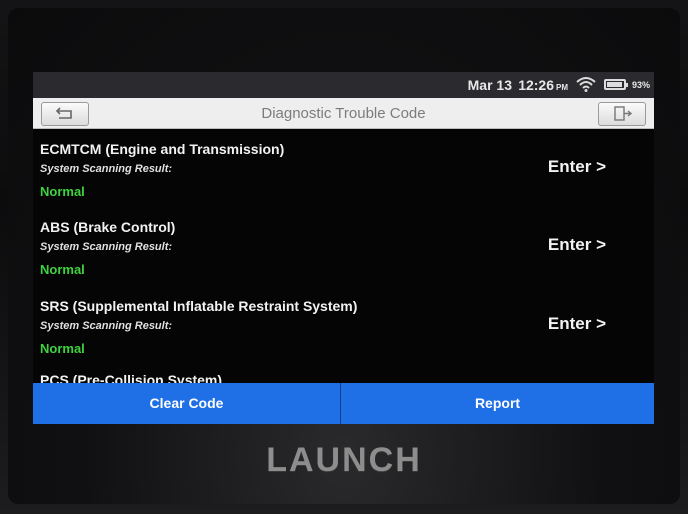  Describe the element at coordinates (344, 460) in the screenshot. I see `launch-logo: LAUNCH` at that location.